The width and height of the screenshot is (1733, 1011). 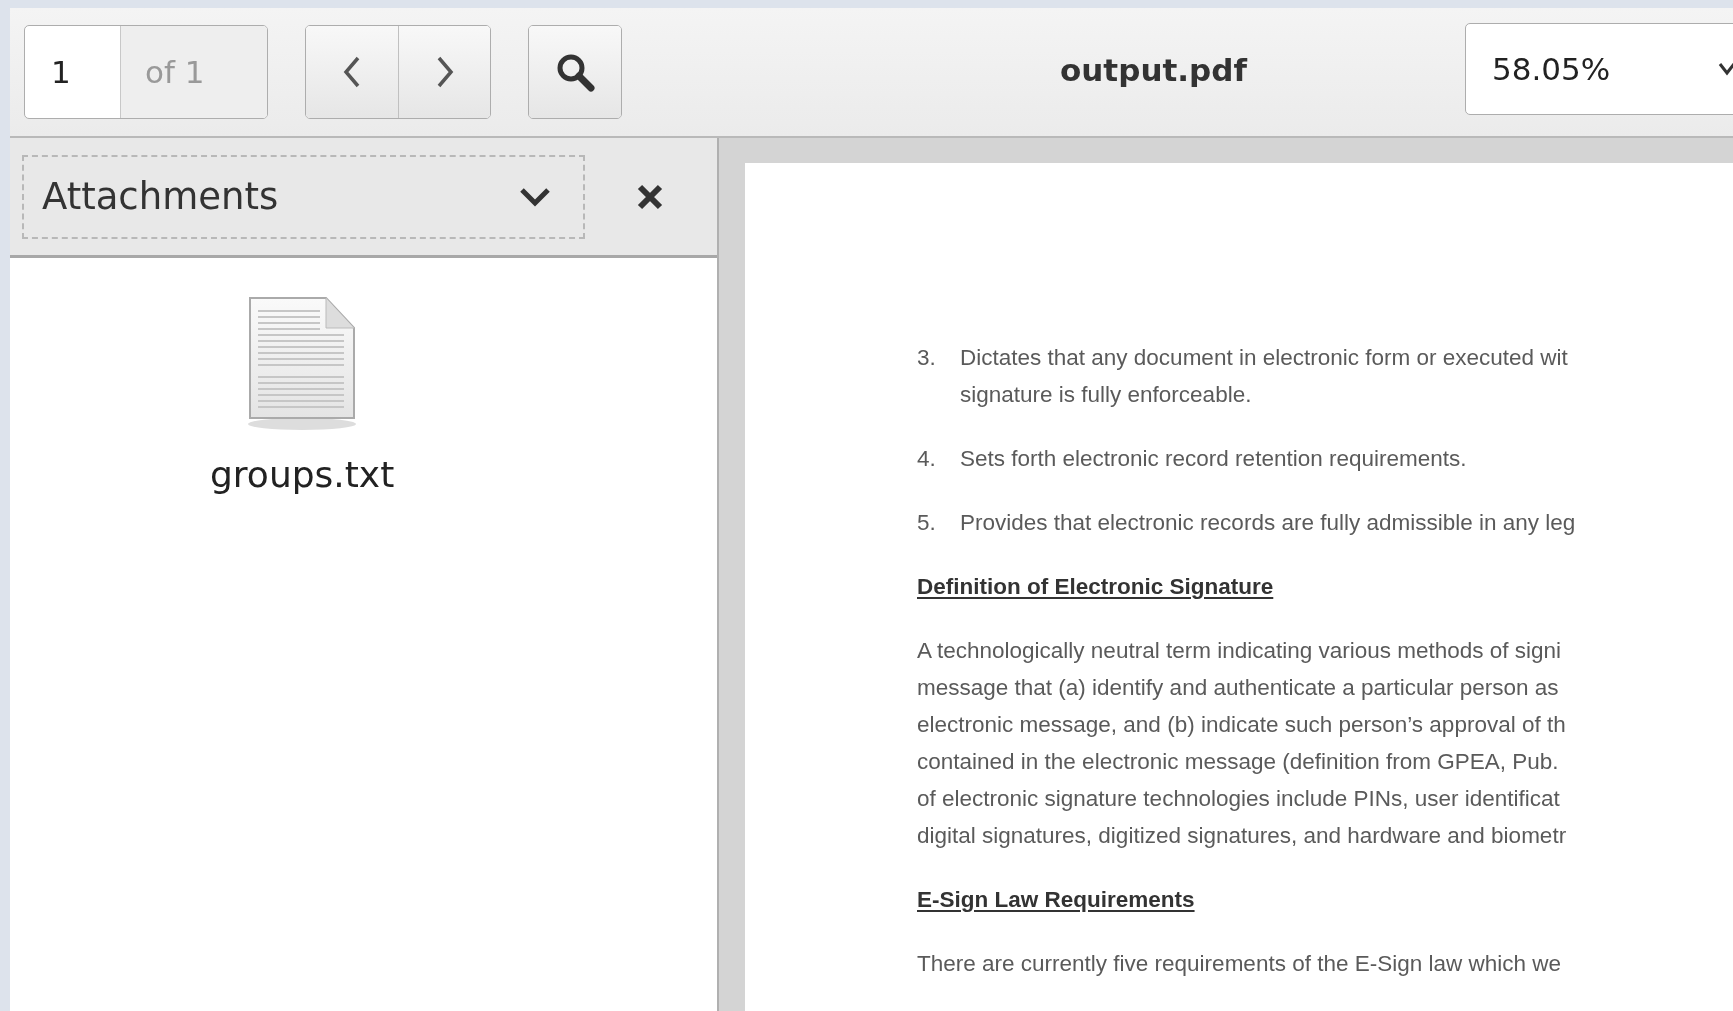 What do you see at coordinates (1056, 900) in the screenshot?
I see `section-heading: E-Sign Law Requirements` at bounding box center [1056, 900].